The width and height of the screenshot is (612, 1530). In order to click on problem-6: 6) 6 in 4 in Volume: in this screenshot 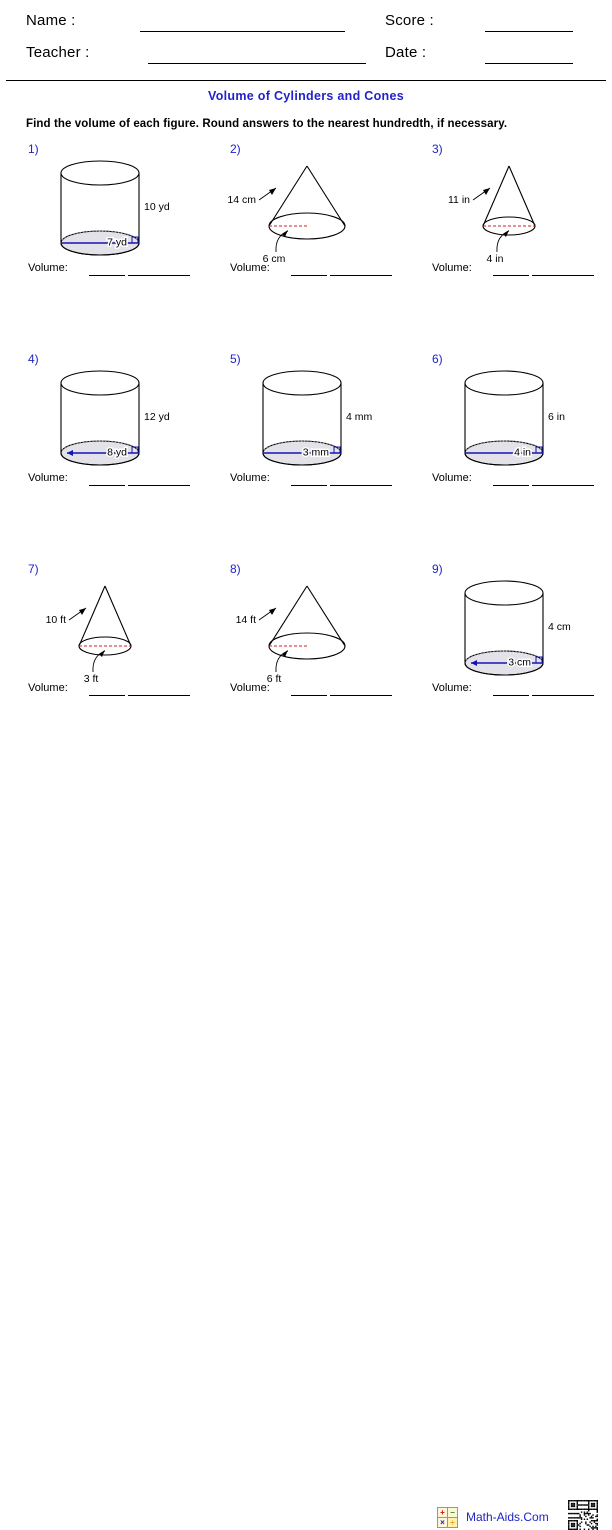, I will do `click(504, 455)`.